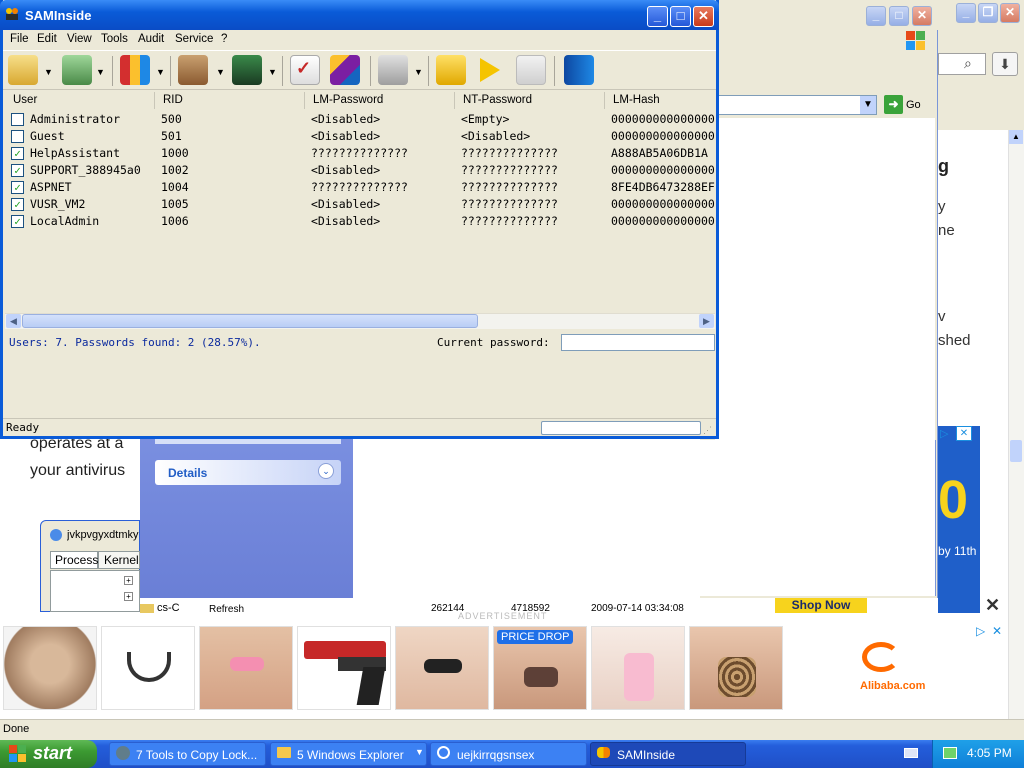 The height and width of the screenshot is (768, 1024). What do you see at coordinates (657, 16) in the screenshot?
I see `minimize-button: _` at bounding box center [657, 16].